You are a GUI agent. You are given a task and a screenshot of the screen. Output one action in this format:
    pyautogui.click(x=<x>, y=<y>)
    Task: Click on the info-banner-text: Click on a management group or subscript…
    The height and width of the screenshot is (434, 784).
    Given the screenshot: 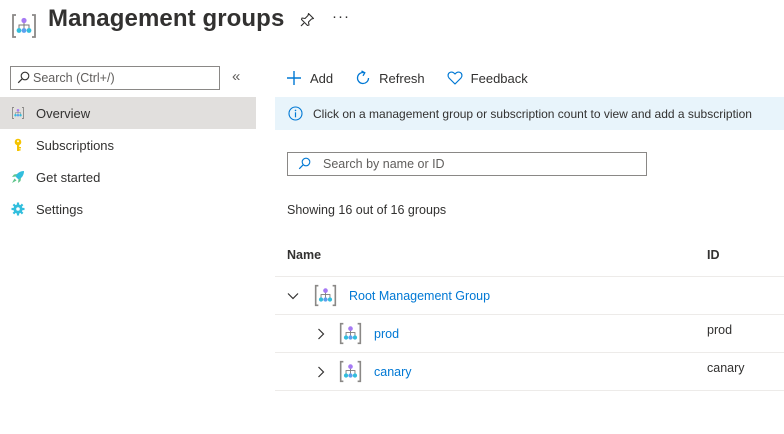 What is the action you would take?
    pyautogui.click(x=532, y=113)
    